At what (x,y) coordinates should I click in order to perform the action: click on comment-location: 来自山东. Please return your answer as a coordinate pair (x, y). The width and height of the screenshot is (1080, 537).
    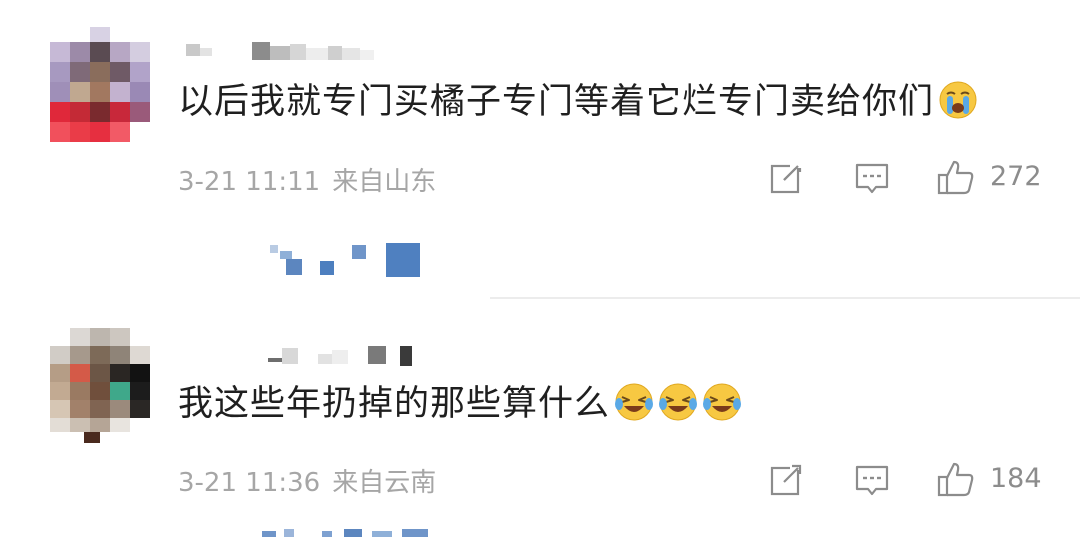
    Looking at the image, I should click on (384, 182).